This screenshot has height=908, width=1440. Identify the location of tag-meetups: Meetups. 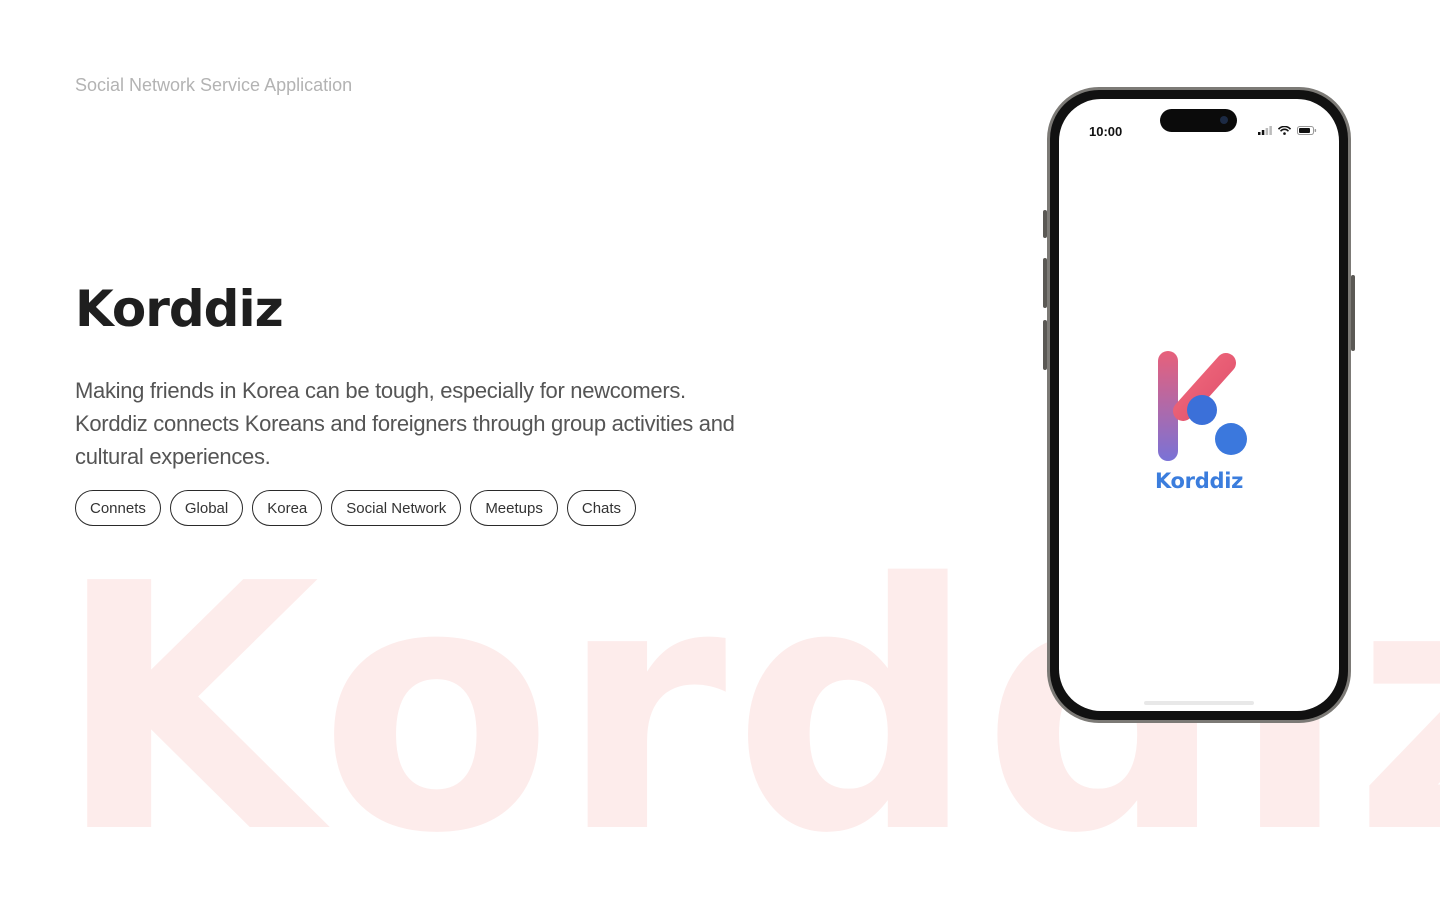
(514, 508).